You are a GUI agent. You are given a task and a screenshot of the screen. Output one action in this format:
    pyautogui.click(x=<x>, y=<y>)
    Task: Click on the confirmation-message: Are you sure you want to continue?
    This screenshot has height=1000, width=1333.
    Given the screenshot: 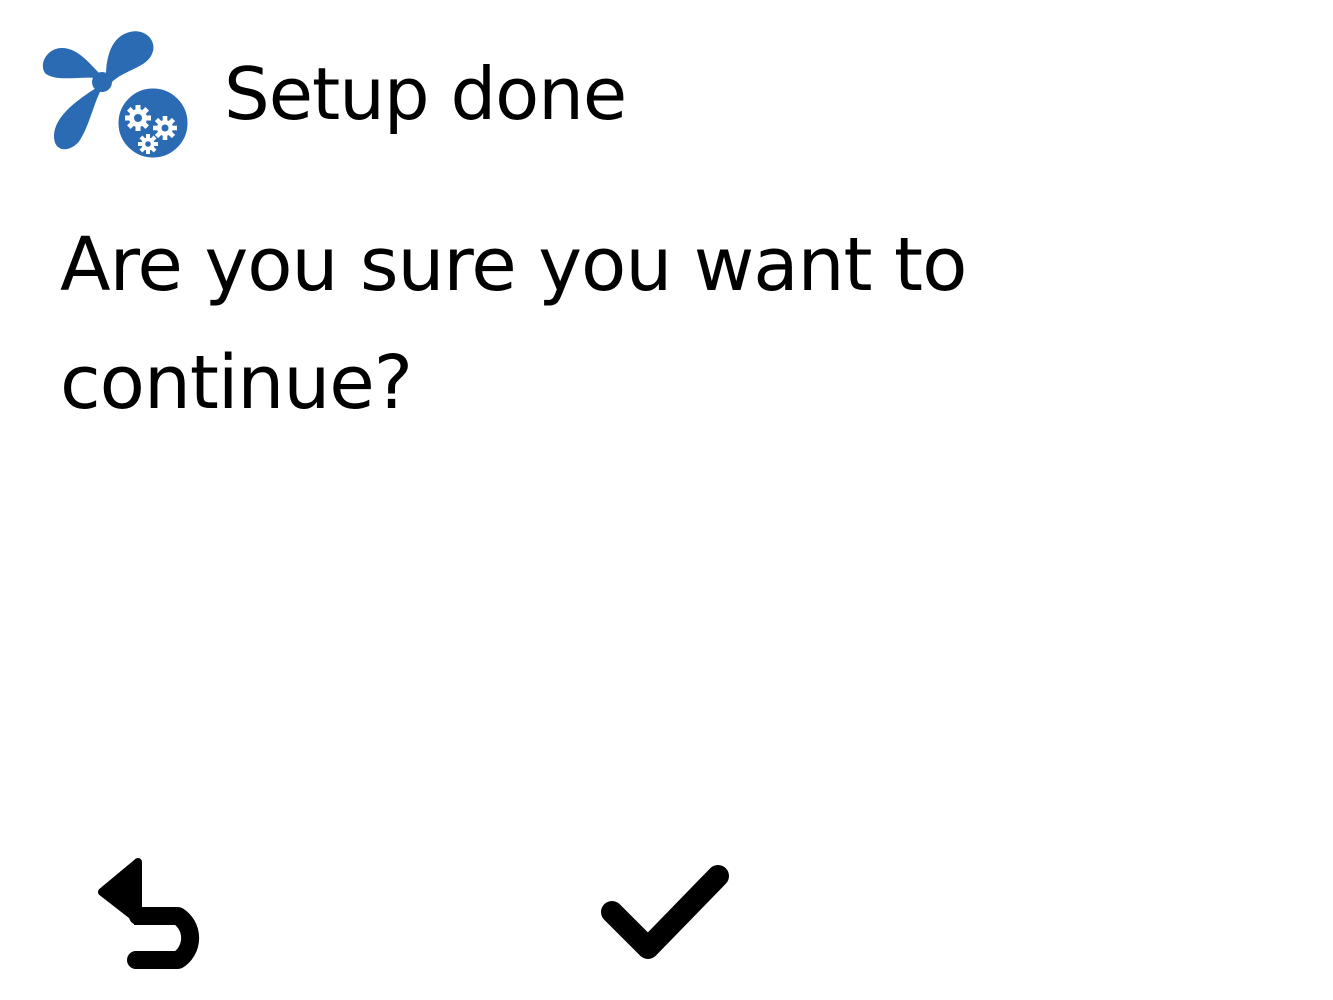 What is the action you would take?
    pyautogui.click(x=513, y=324)
    